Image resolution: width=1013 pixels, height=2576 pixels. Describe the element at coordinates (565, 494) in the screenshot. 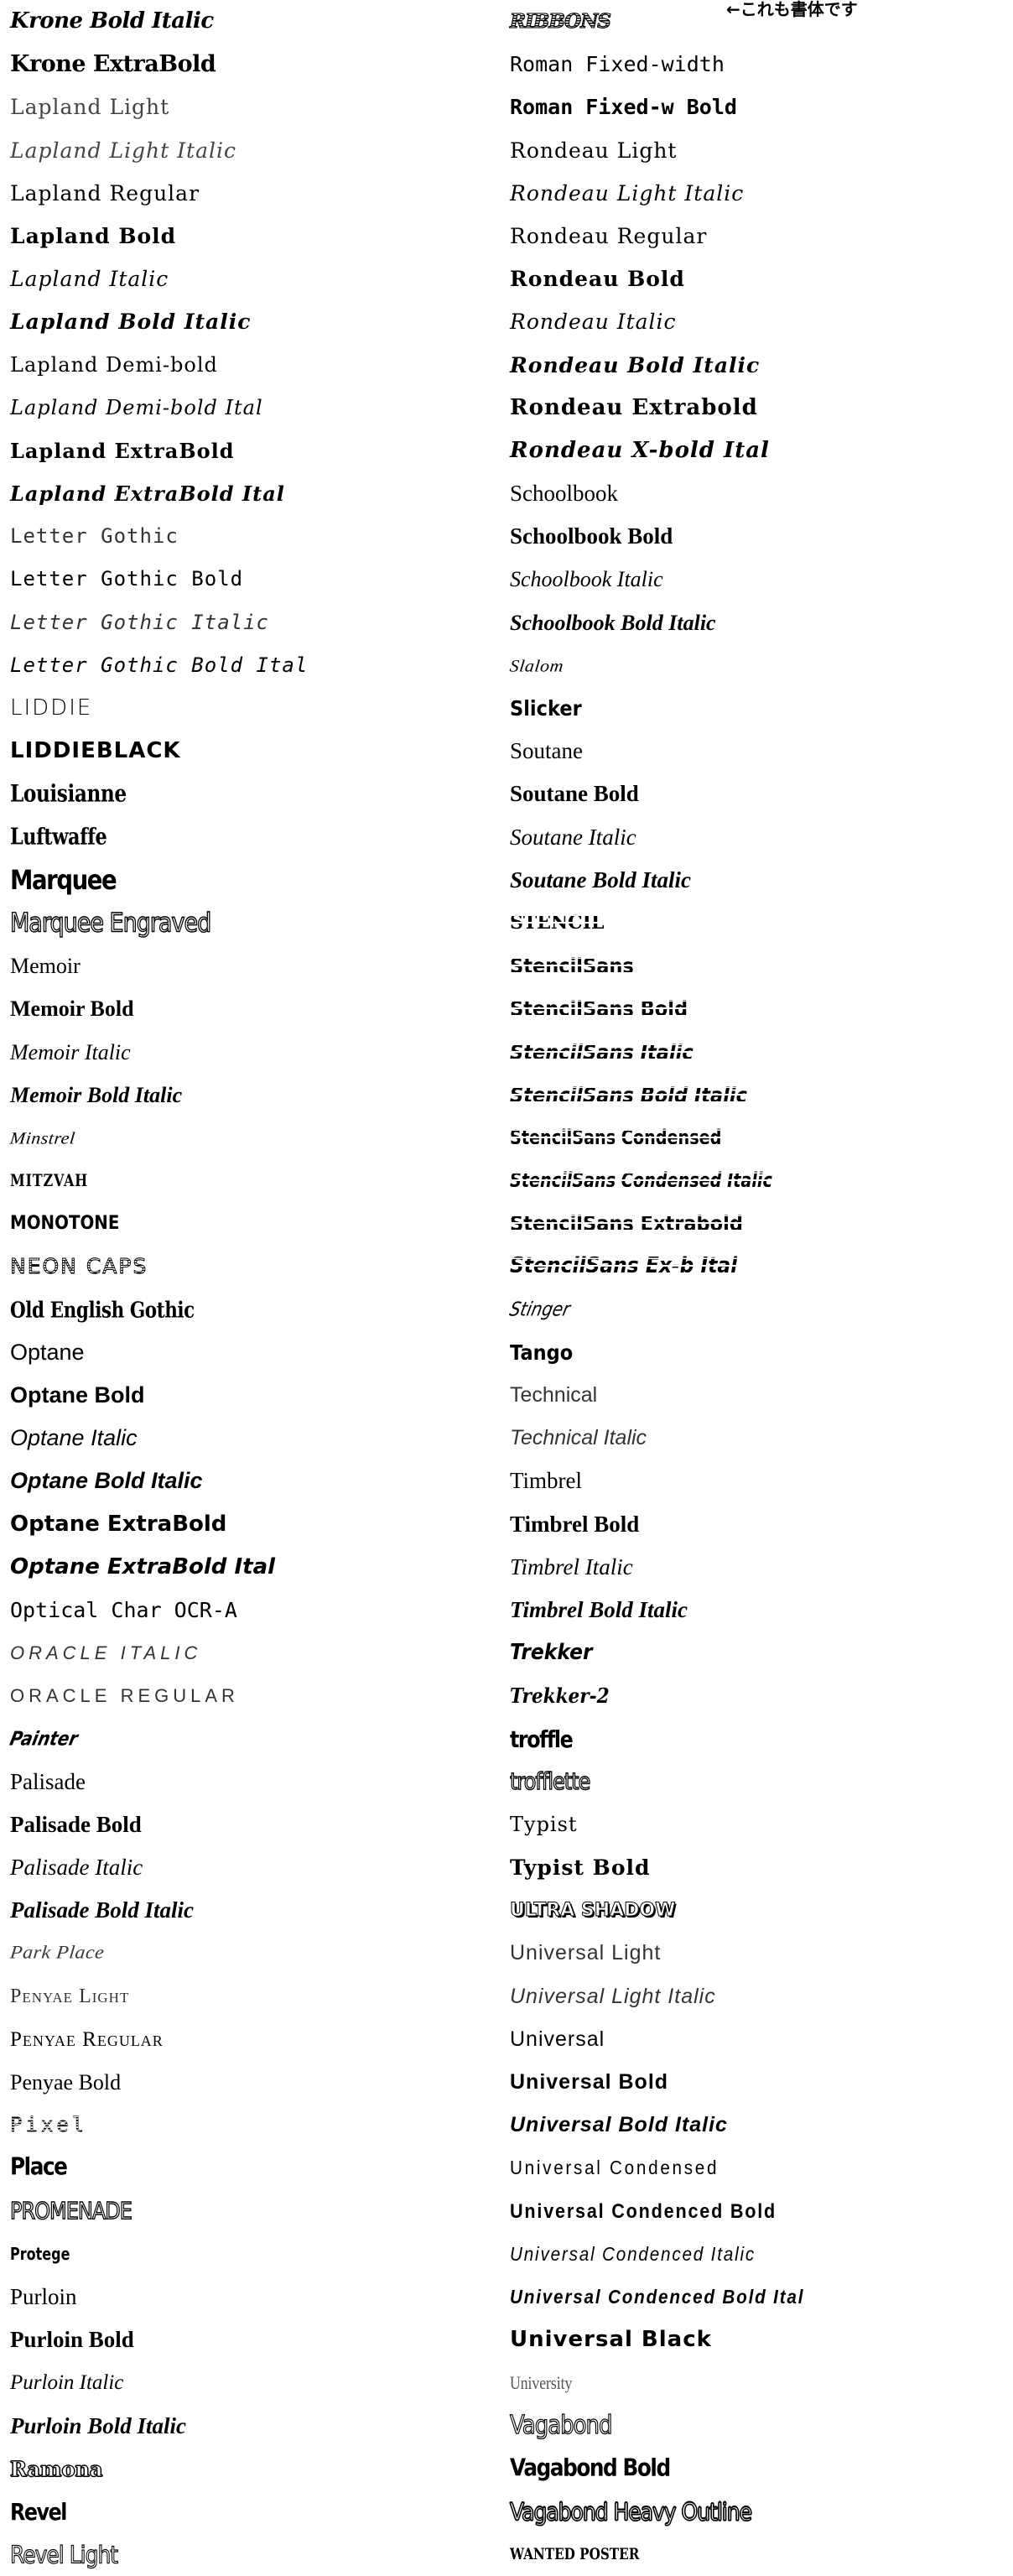

I see `specimen-schoolbook: Schoolbook` at that location.